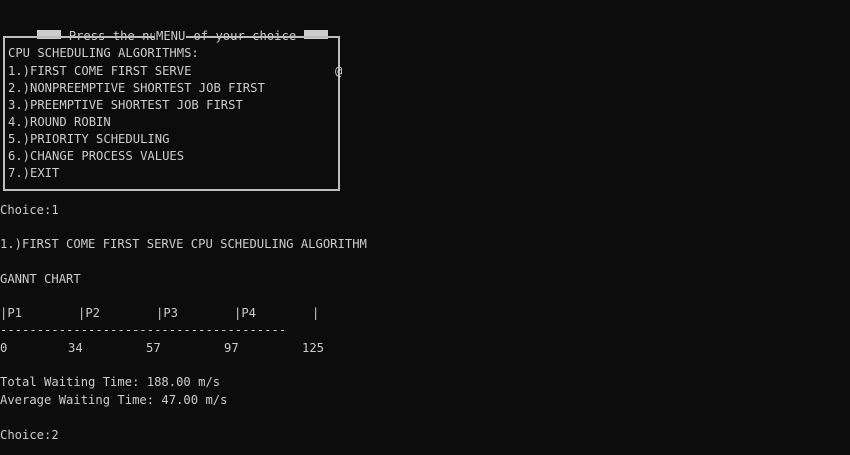  What do you see at coordinates (89, 139) in the screenshot?
I see `menu-item-priority: 5.)PRIORITY SCHEDULING` at bounding box center [89, 139].